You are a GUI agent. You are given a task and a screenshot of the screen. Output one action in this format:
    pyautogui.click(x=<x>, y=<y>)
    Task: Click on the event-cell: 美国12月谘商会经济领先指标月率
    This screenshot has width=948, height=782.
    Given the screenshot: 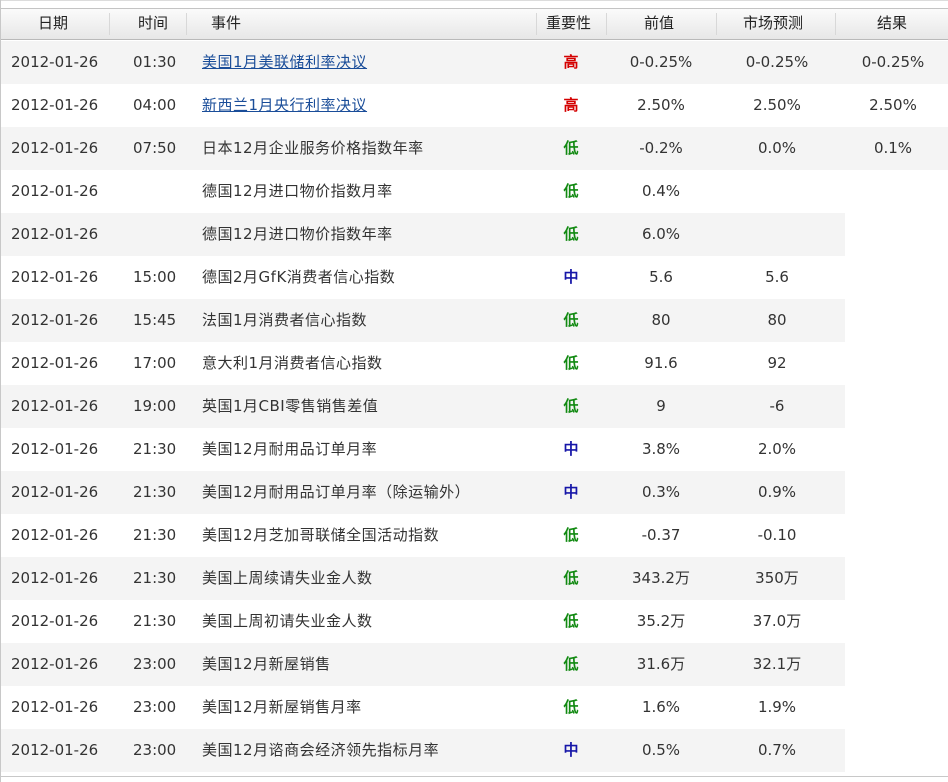 What is the action you would take?
    pyautogui.click(x=321, y=750)
    